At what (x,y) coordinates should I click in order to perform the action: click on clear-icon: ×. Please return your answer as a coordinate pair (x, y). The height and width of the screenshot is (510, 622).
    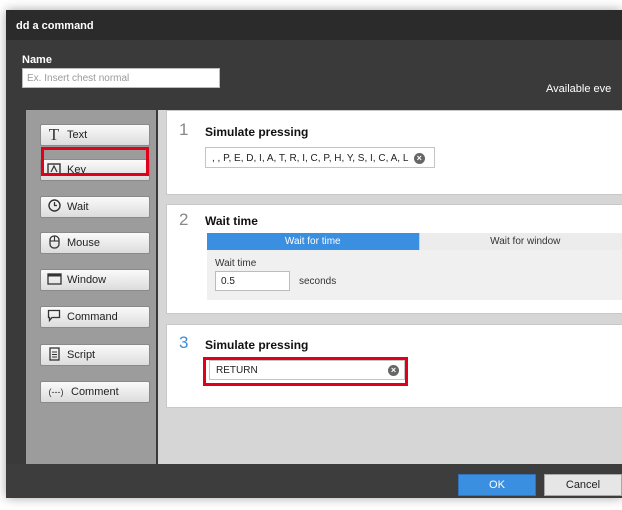
    Looking at the image, I should click on (419, 158).